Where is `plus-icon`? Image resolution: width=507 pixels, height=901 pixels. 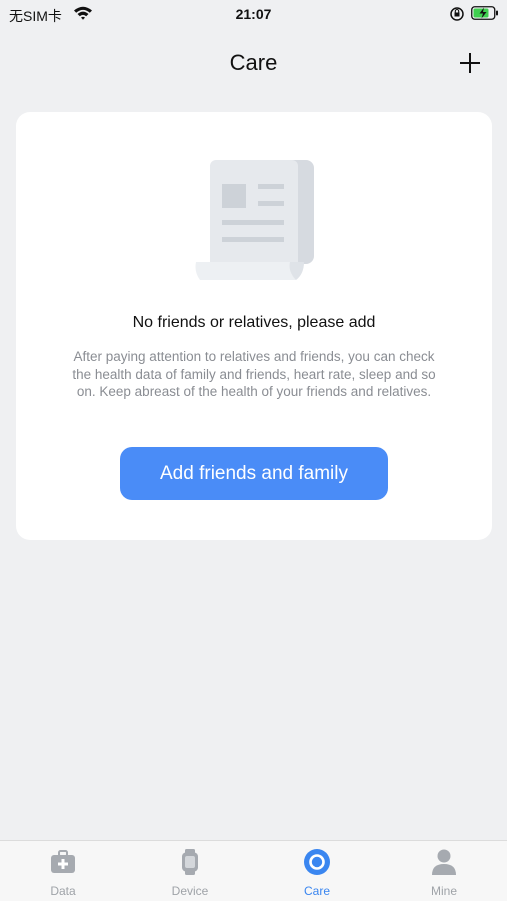 plus-icon is located at coordinates (470, 63).